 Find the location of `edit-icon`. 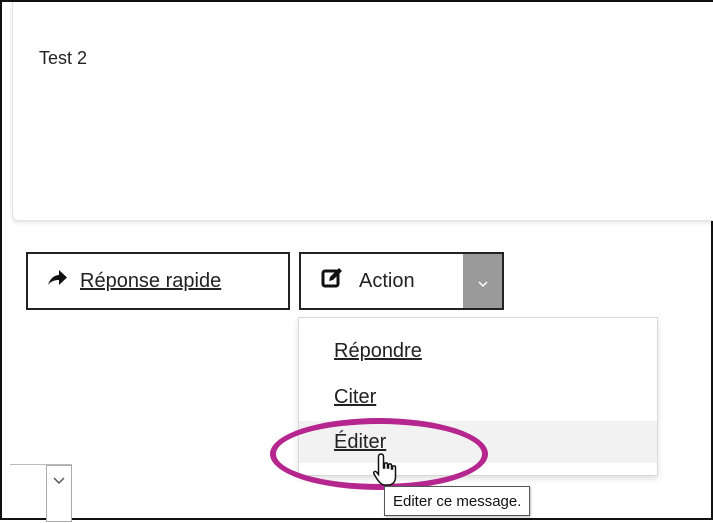

edit-icon is located at coordinates (332, 281).